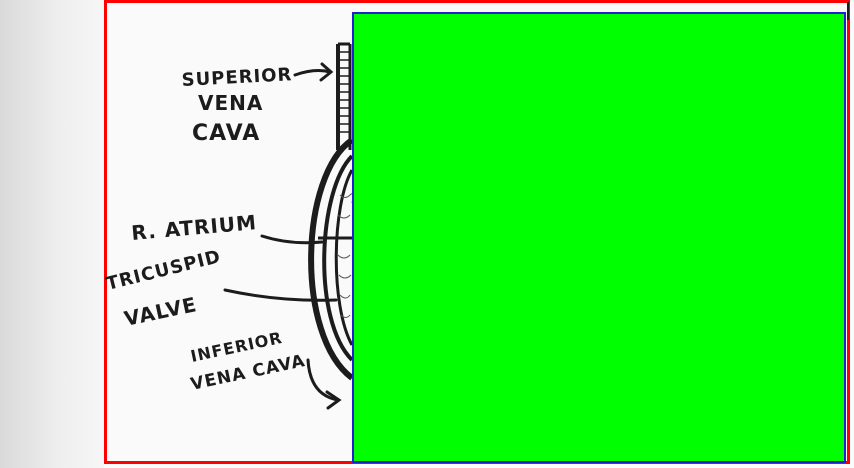 The image size is (854, 468). Describe the element at coordinates (331, 259) in the screenshot. I see `heart-outline` at that location.